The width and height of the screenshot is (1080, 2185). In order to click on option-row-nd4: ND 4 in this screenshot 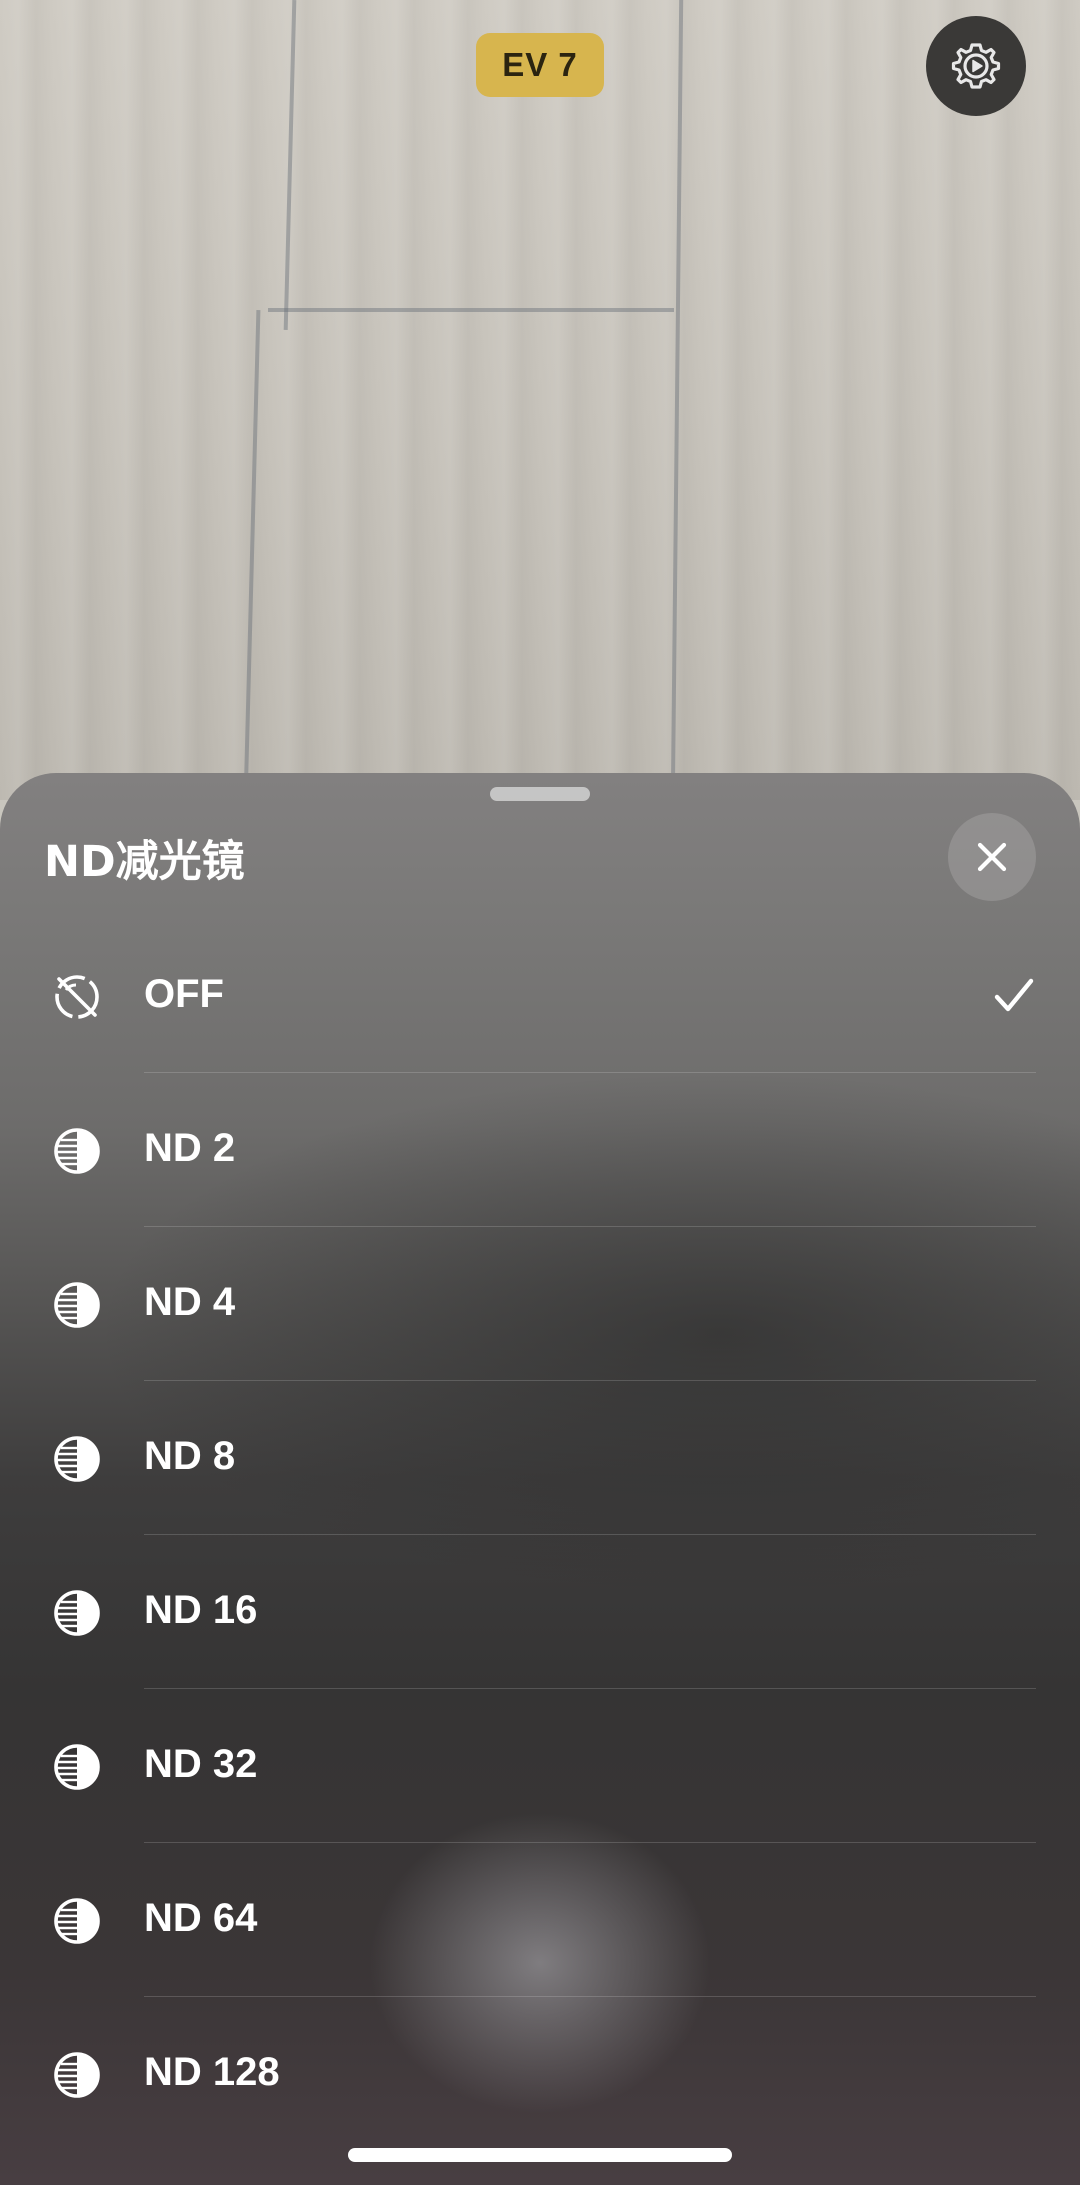, I will do `click(540, 1304)`.